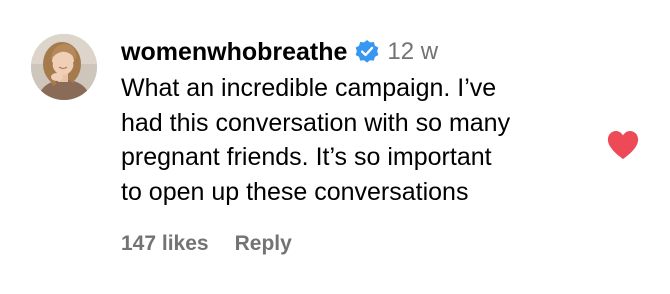 The height and width of the screenshot is (294, 670). Describe the element at coordinates (367, 52) in the screenshot. I see `verified-badge-icon` at that location.